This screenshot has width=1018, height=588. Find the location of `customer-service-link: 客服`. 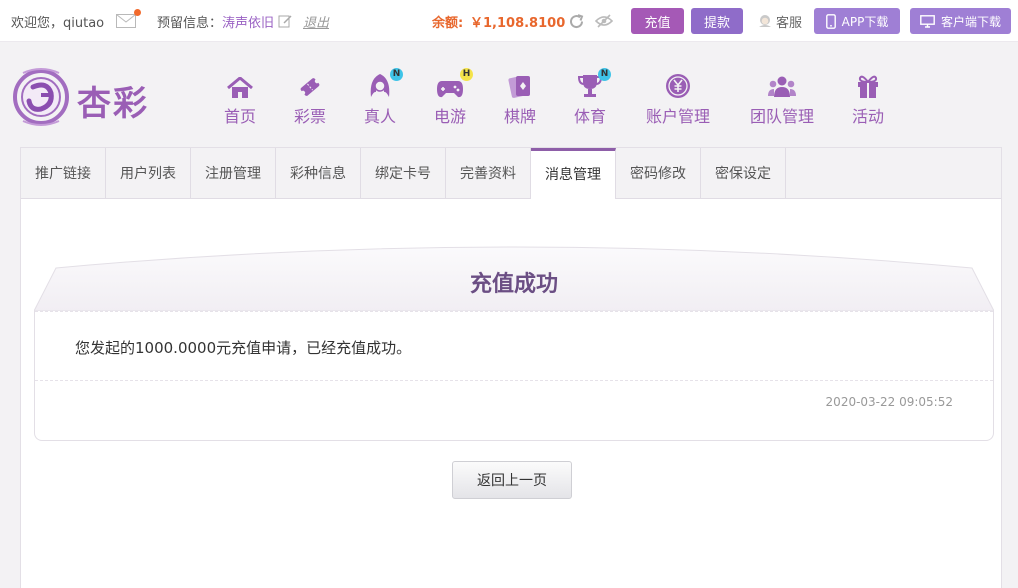

customer-service-link: 客服 is located at coordinates (779, 21).